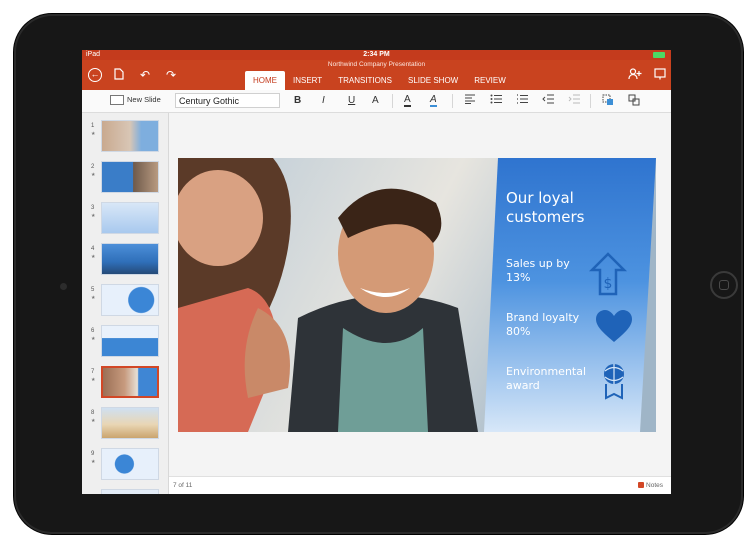 This screenshot has width=755, height=546. What do you see at coordinates (518, 277) in the screenshot?
I see `stat-value: 13%` at bounding box center [518, 277].